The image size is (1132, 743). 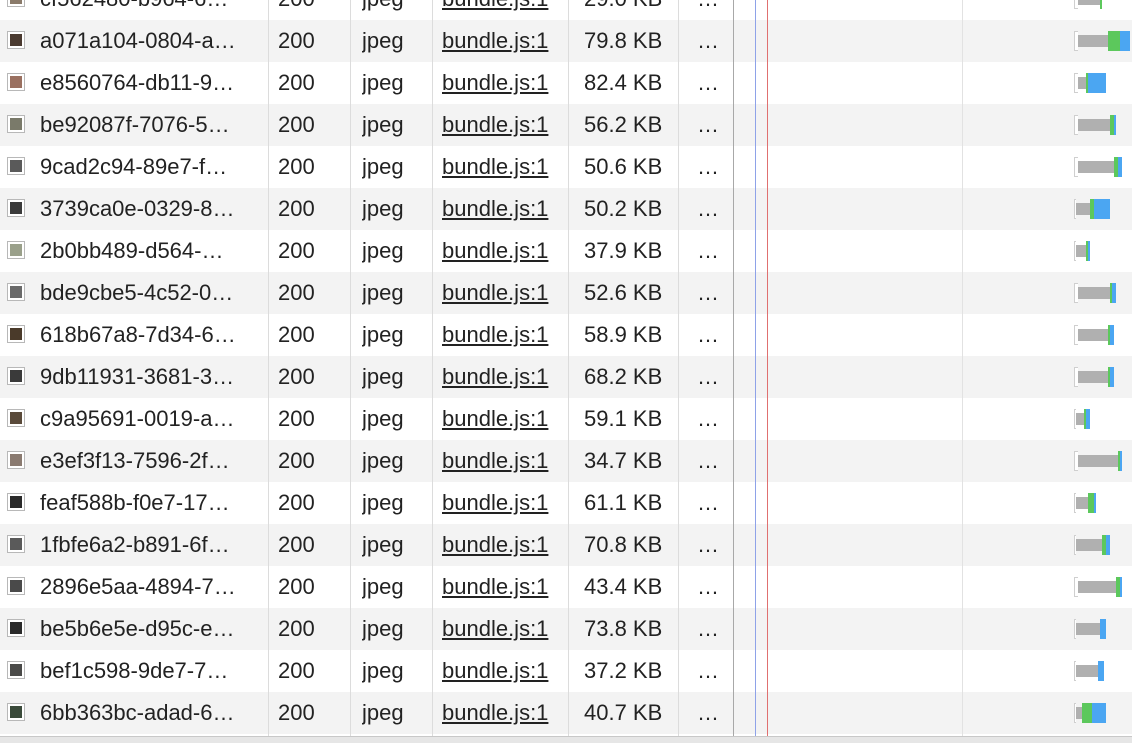 I want to click on transfer-size: 50.2 KB, so click(x=623, y=208).